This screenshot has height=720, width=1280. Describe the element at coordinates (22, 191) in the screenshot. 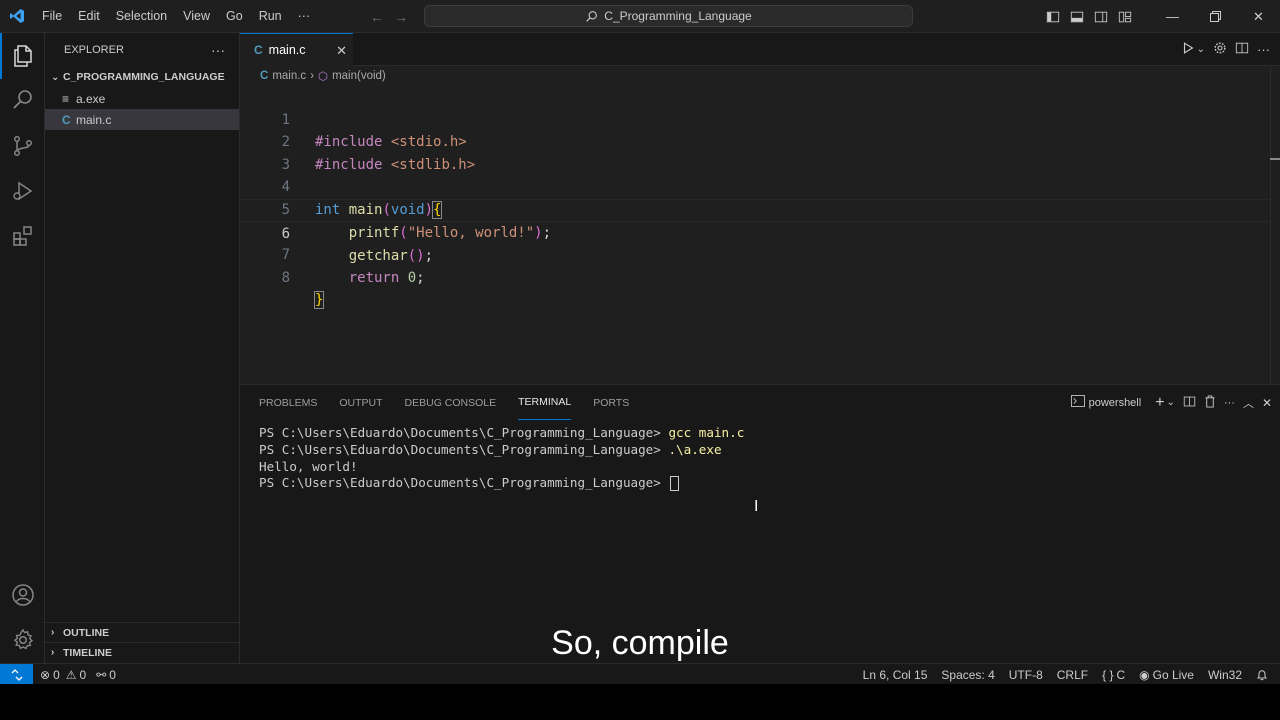

I see `run-debug-icon` at that location.